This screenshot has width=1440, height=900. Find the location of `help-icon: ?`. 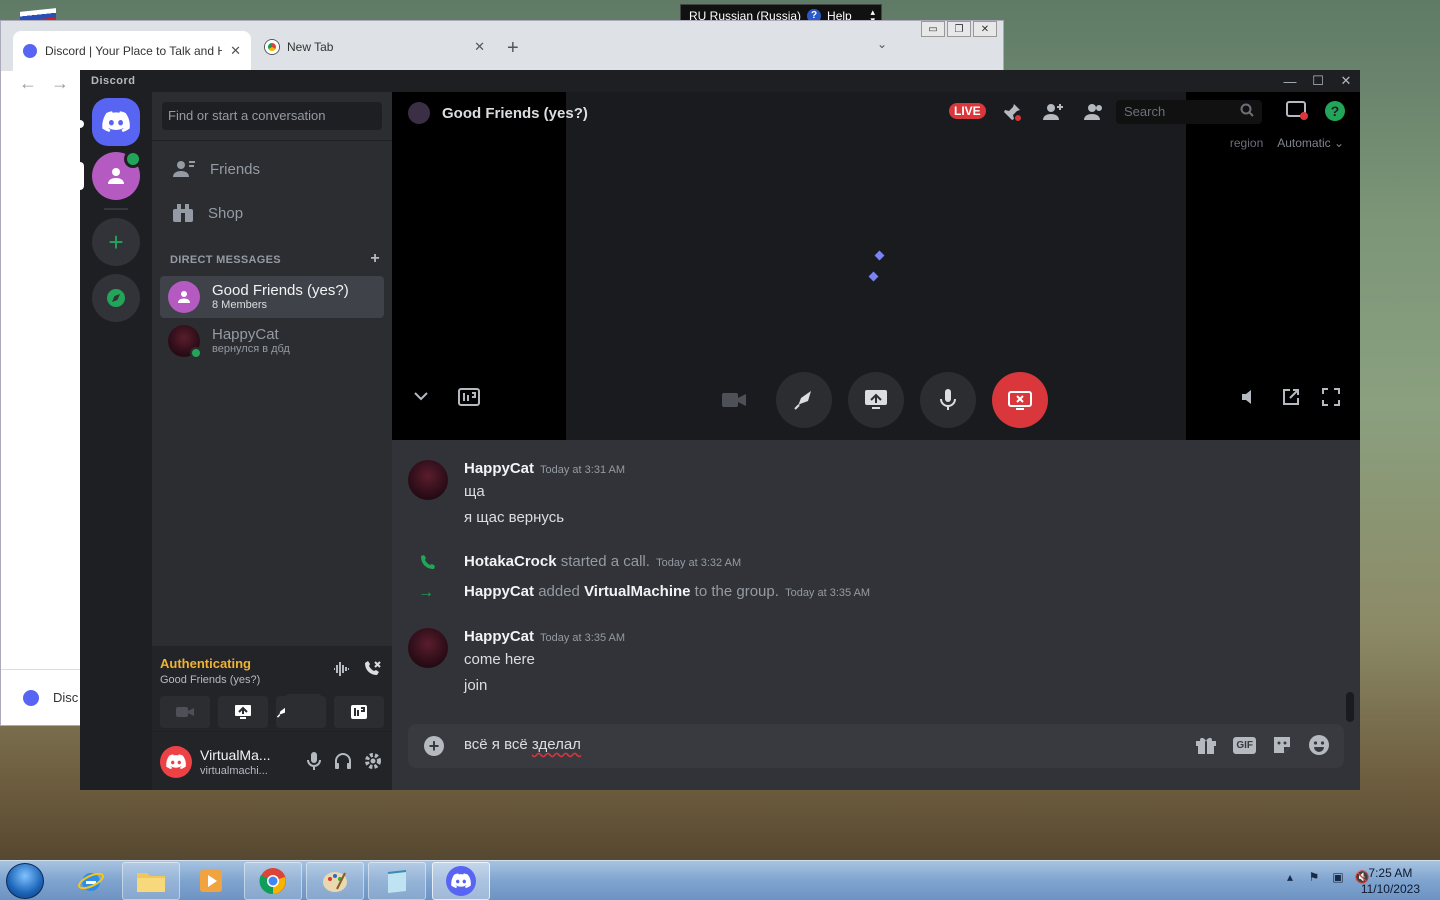

help-icon: ? is located at coordinates (1335, 111).